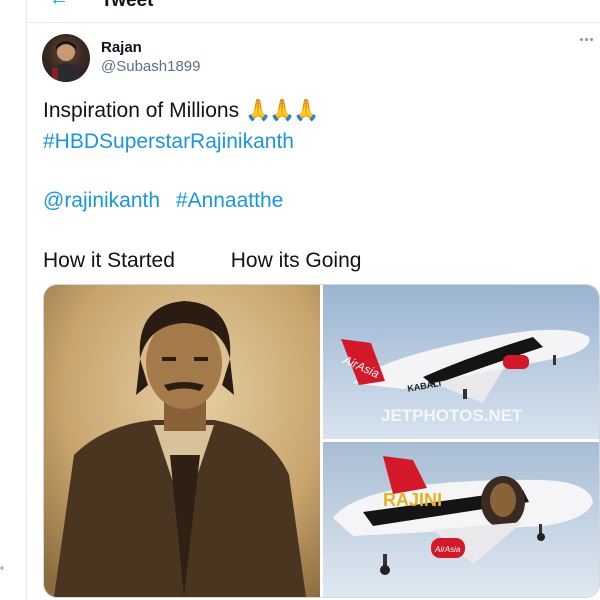 The height and width of the screenshot is (600, 600). What do you see at coordinates (447, 549) in the screenshot?
I see `engine-logo: AirAsia` at bounding box center [447, 549].